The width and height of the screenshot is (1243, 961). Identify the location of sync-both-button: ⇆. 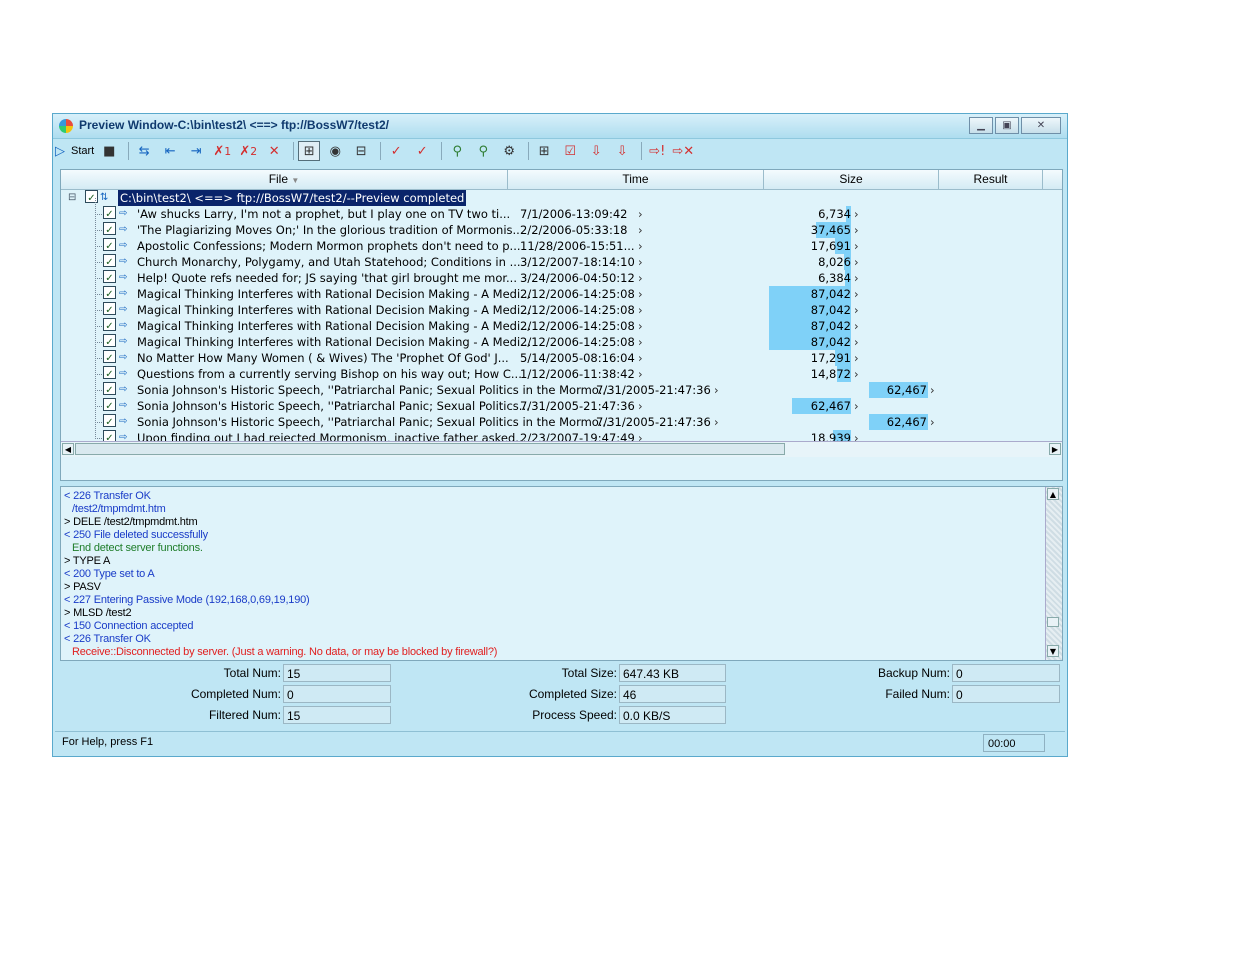
(144, 151).